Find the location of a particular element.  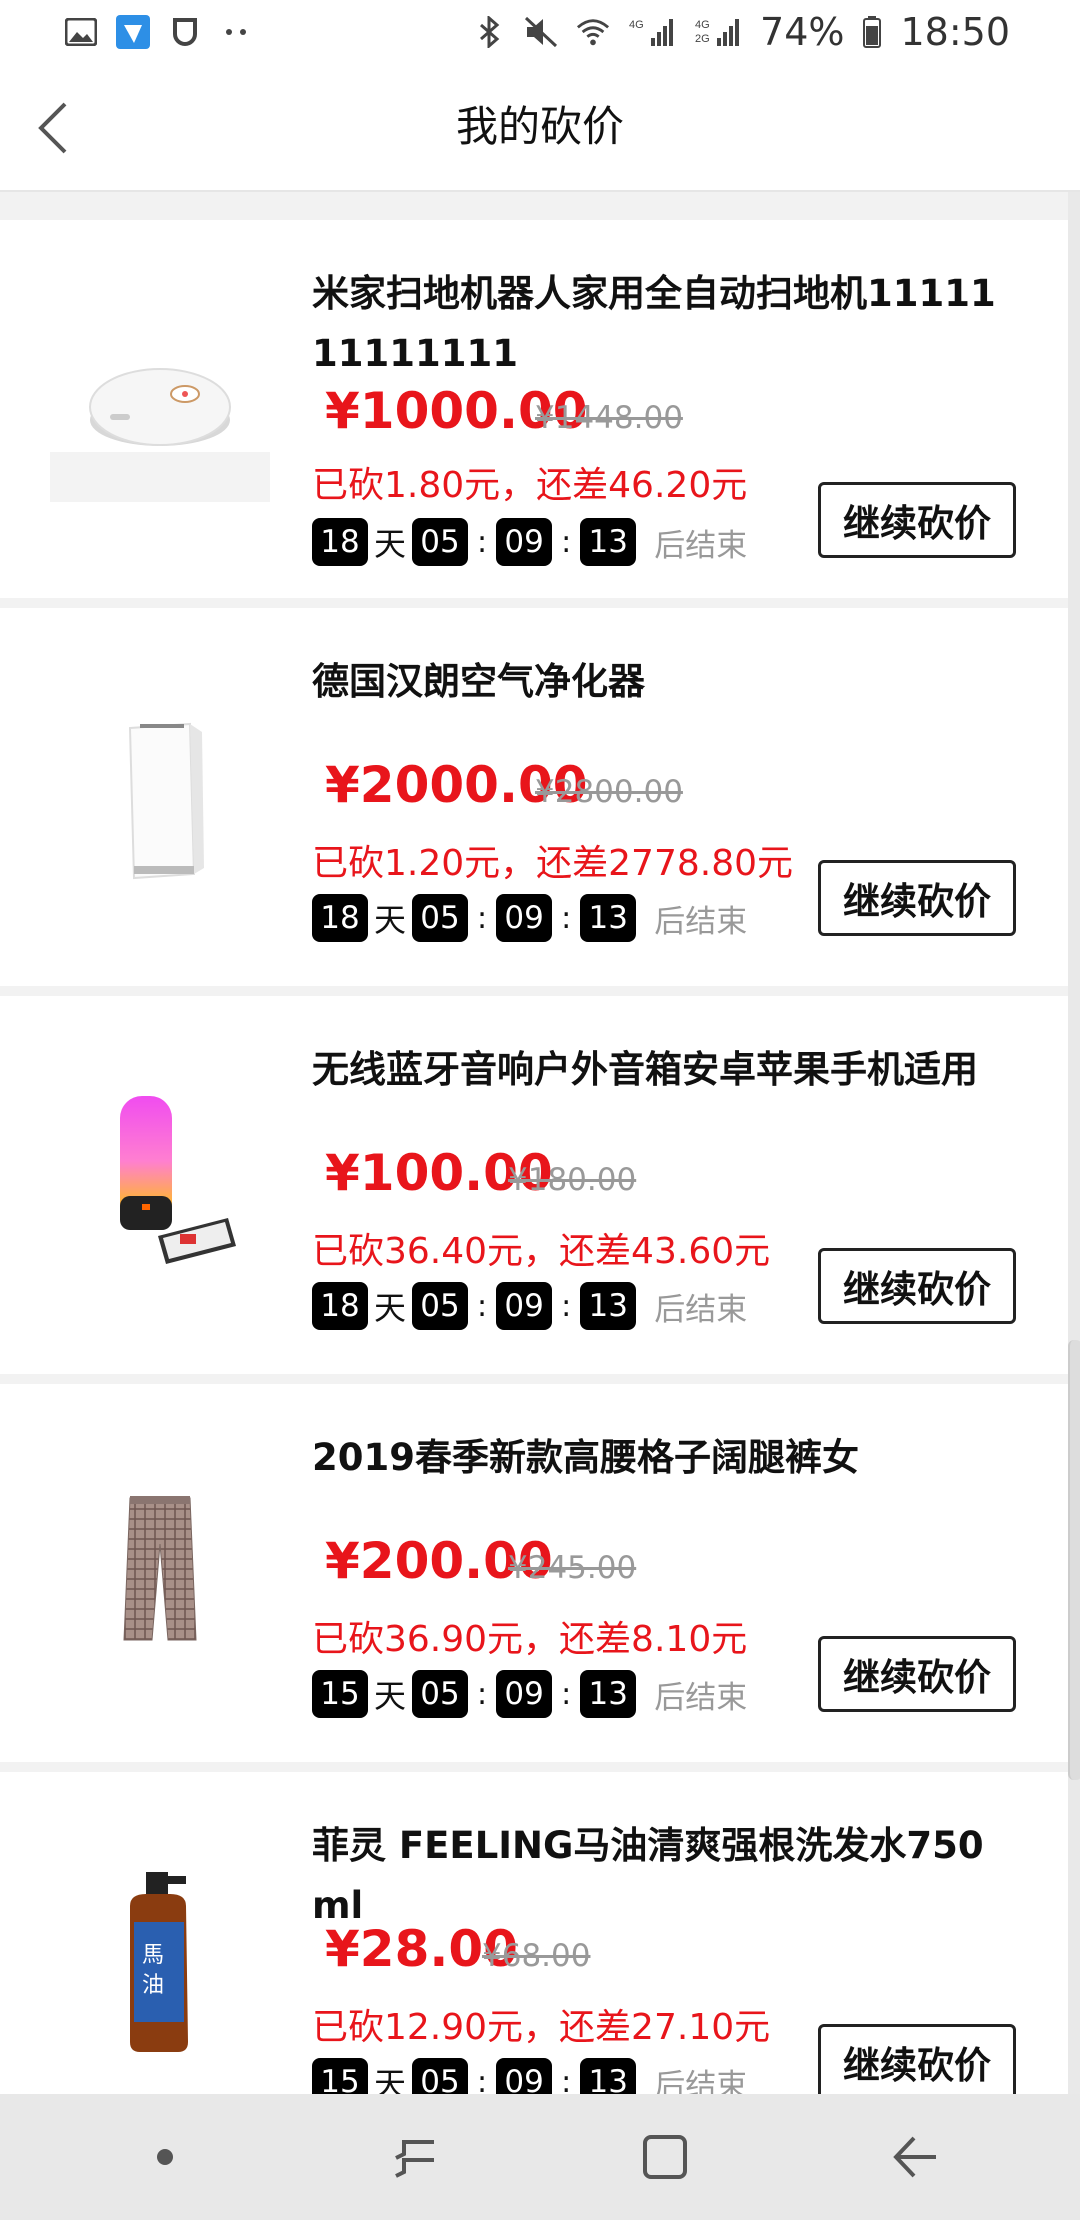

bluetooth-icon is located at coordinates (489, 32).